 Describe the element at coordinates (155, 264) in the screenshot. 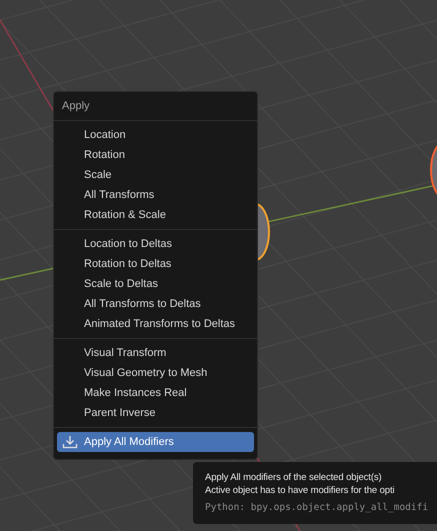

I see `menu-item: Rotation to Deltas` at that location.